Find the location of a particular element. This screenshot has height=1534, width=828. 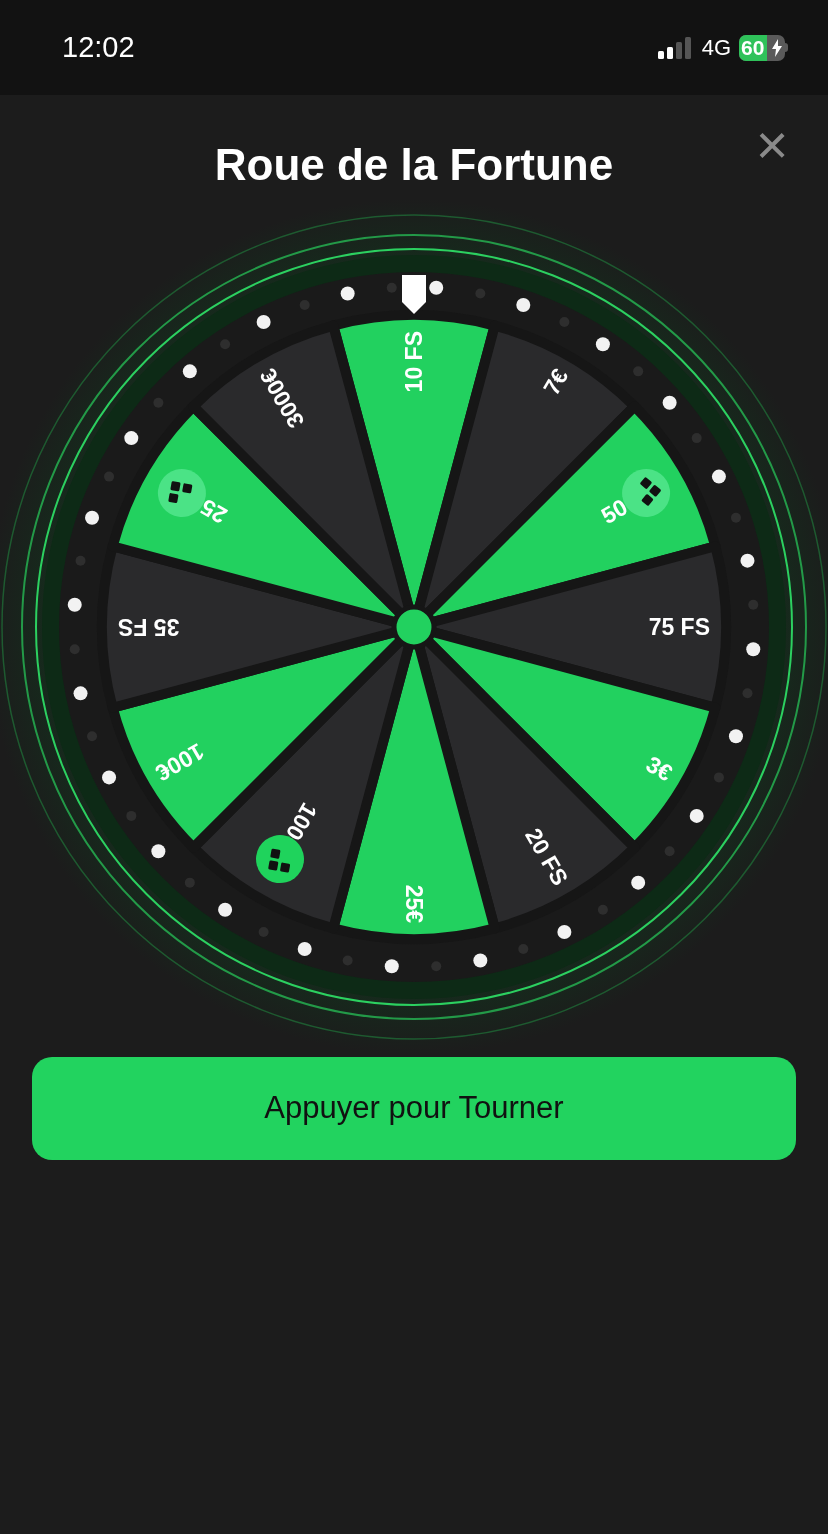

prize-label: 50 is located at coordinates (614, 511).